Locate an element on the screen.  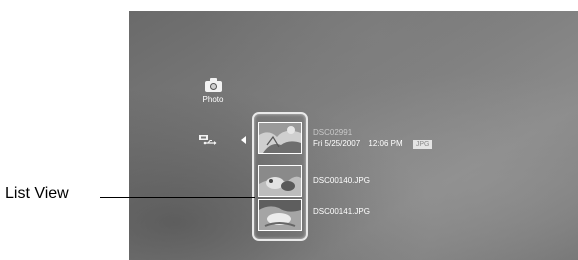
camera-icon is located at coordinates (213, 85).